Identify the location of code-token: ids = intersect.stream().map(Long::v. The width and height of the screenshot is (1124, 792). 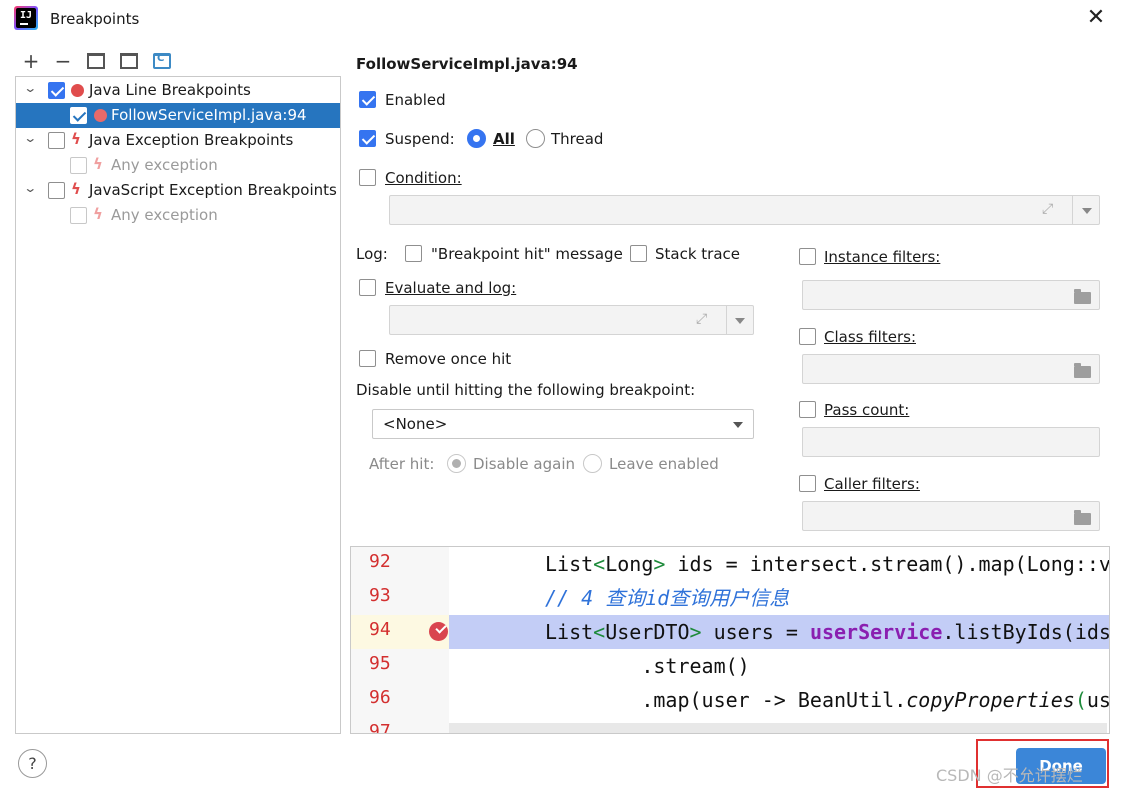
(887, 564).